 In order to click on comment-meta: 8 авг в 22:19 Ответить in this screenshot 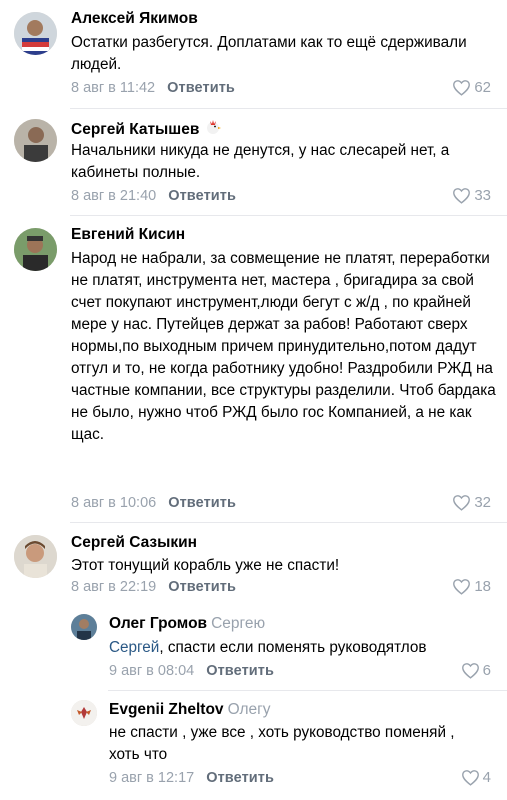, I will do `click(153, 587)`.